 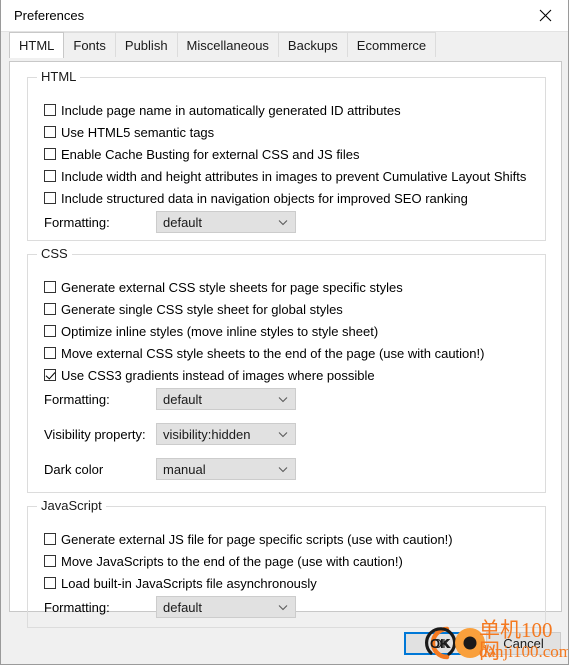 What do you see at coordinates (74, 469) in the screenshot?
I see `field-label: Dark color` at bounding box center [74, 469].